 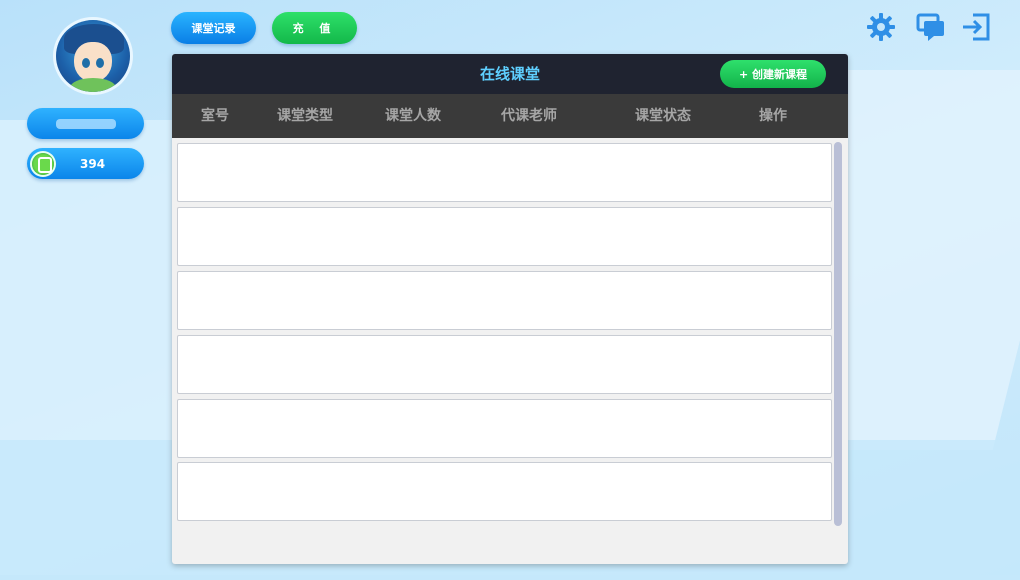 I want to click on table-header: 室号 课堂类型 课堂人数 代课老师 课堂状态 操作, so click(x=510, y=116).